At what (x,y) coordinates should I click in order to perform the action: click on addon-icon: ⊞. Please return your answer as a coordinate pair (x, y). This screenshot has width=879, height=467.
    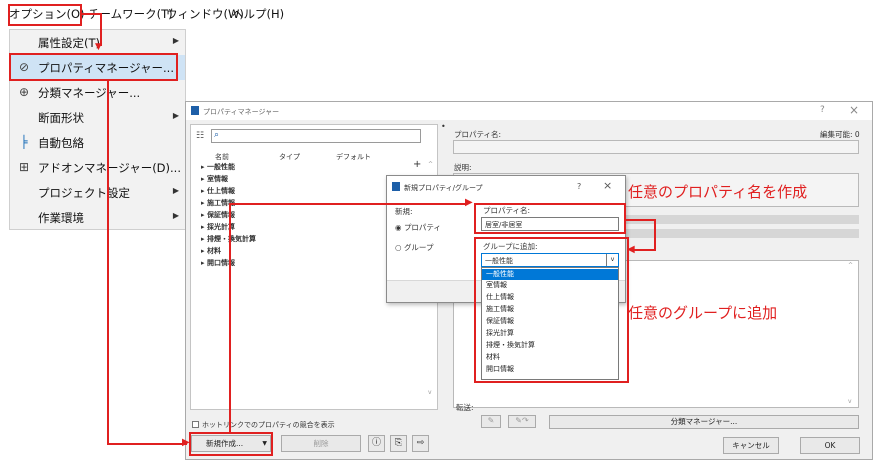
    Looking at the image, I should click on (24, 167).